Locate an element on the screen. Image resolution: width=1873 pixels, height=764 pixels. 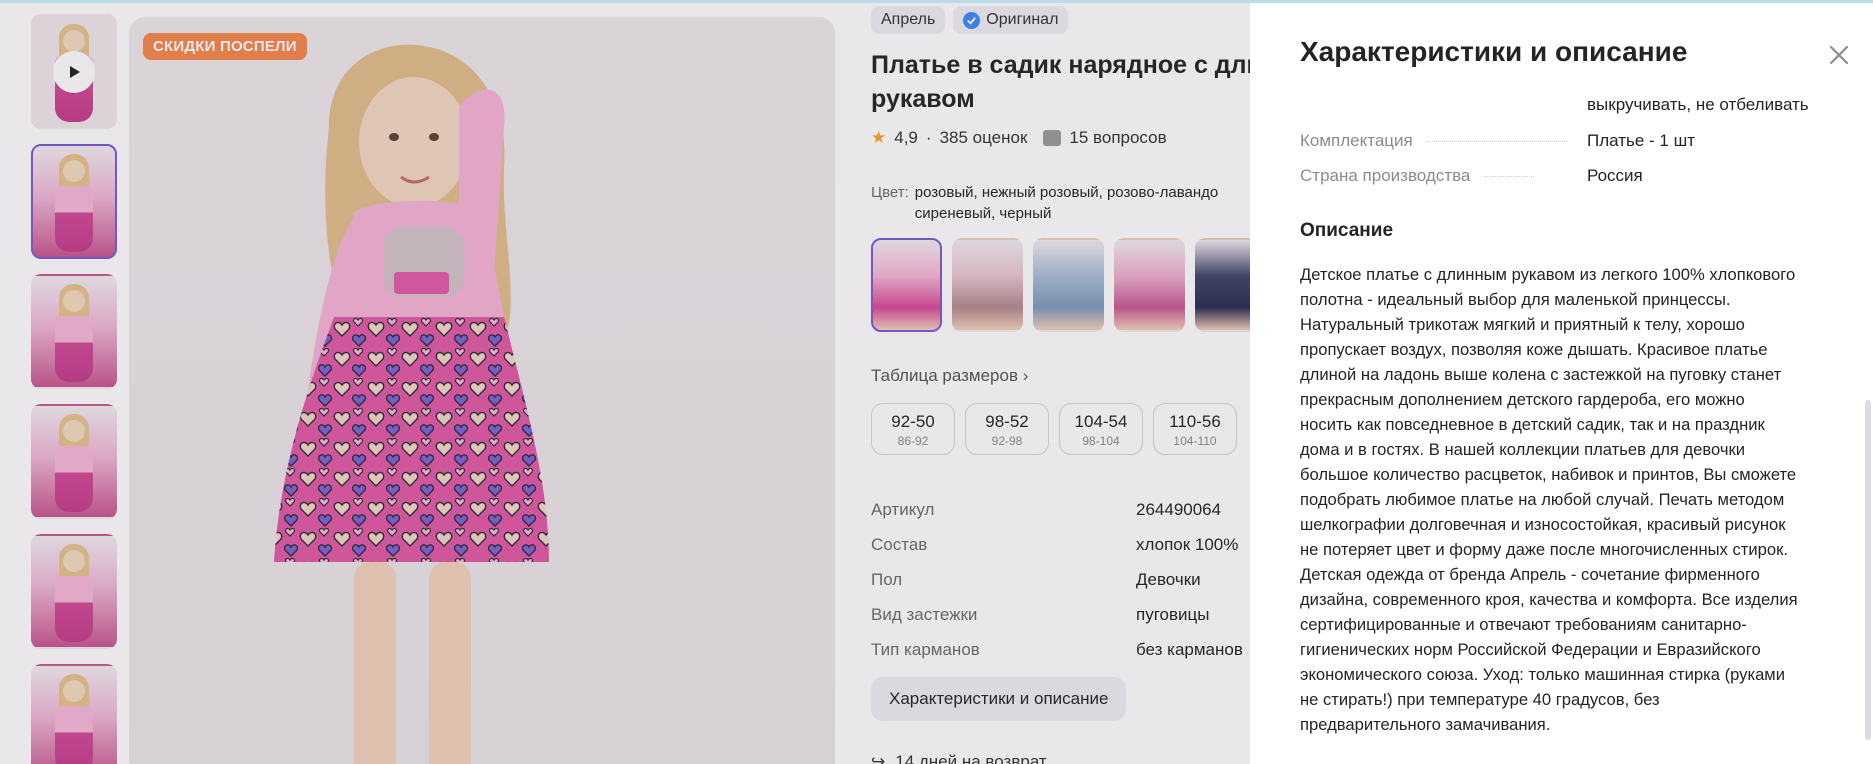
close-icon is located at coordinates (1839, 55).